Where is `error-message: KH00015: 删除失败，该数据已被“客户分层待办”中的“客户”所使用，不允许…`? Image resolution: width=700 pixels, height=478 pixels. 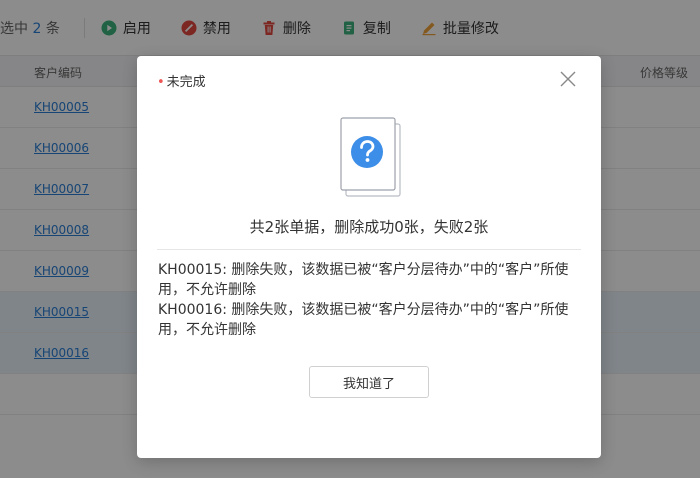 error-message: KH00015: 删除失败，该数据已被“客户分层待办”中的“客户”所使用，不允许… is located at coordinates (363, 280).